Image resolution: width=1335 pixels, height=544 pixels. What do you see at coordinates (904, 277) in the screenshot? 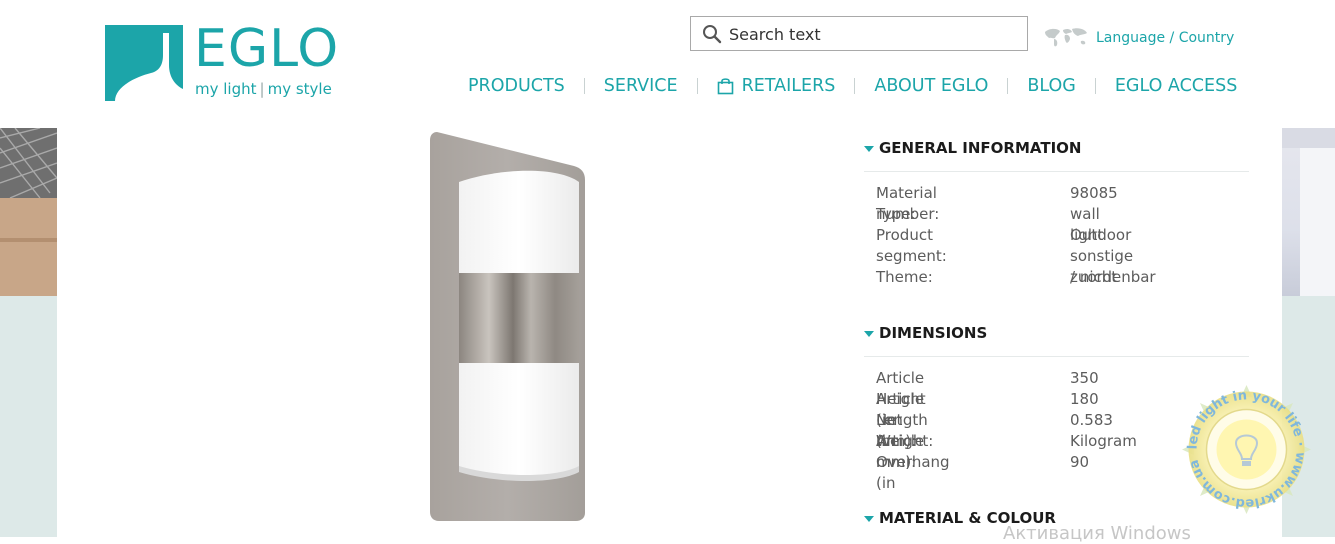
I see `info-label: Theme:` at bounding box center [904, 277].